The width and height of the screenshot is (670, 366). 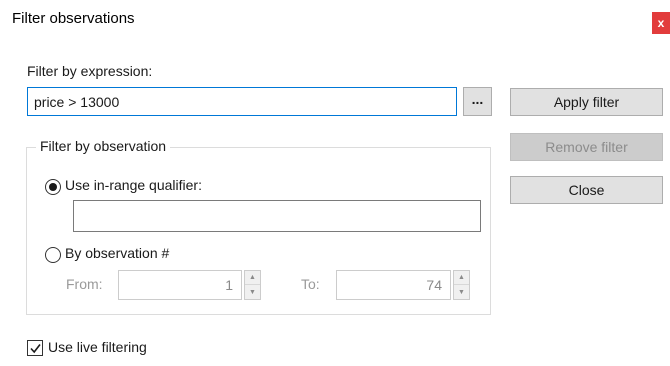 I want to click on by-observation-label: By observation #, so click(x=117, y=253).